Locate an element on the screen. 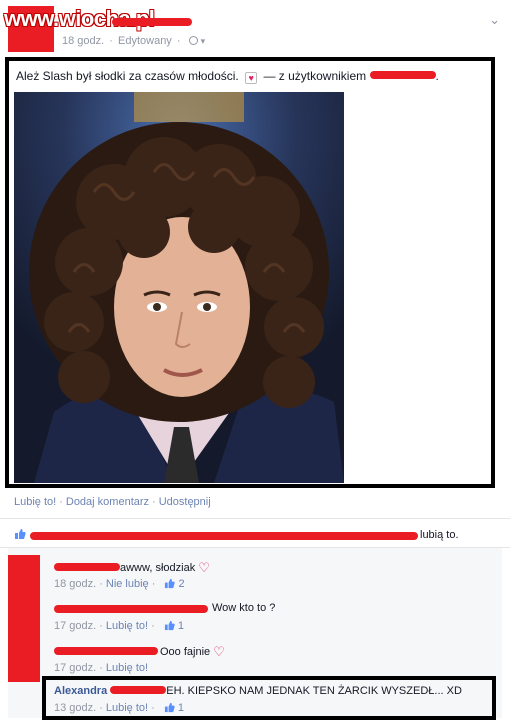 The width and height of the screenshot is (510, 722). comment-text: Ooo fajnie is located at coordinates (185, 652).